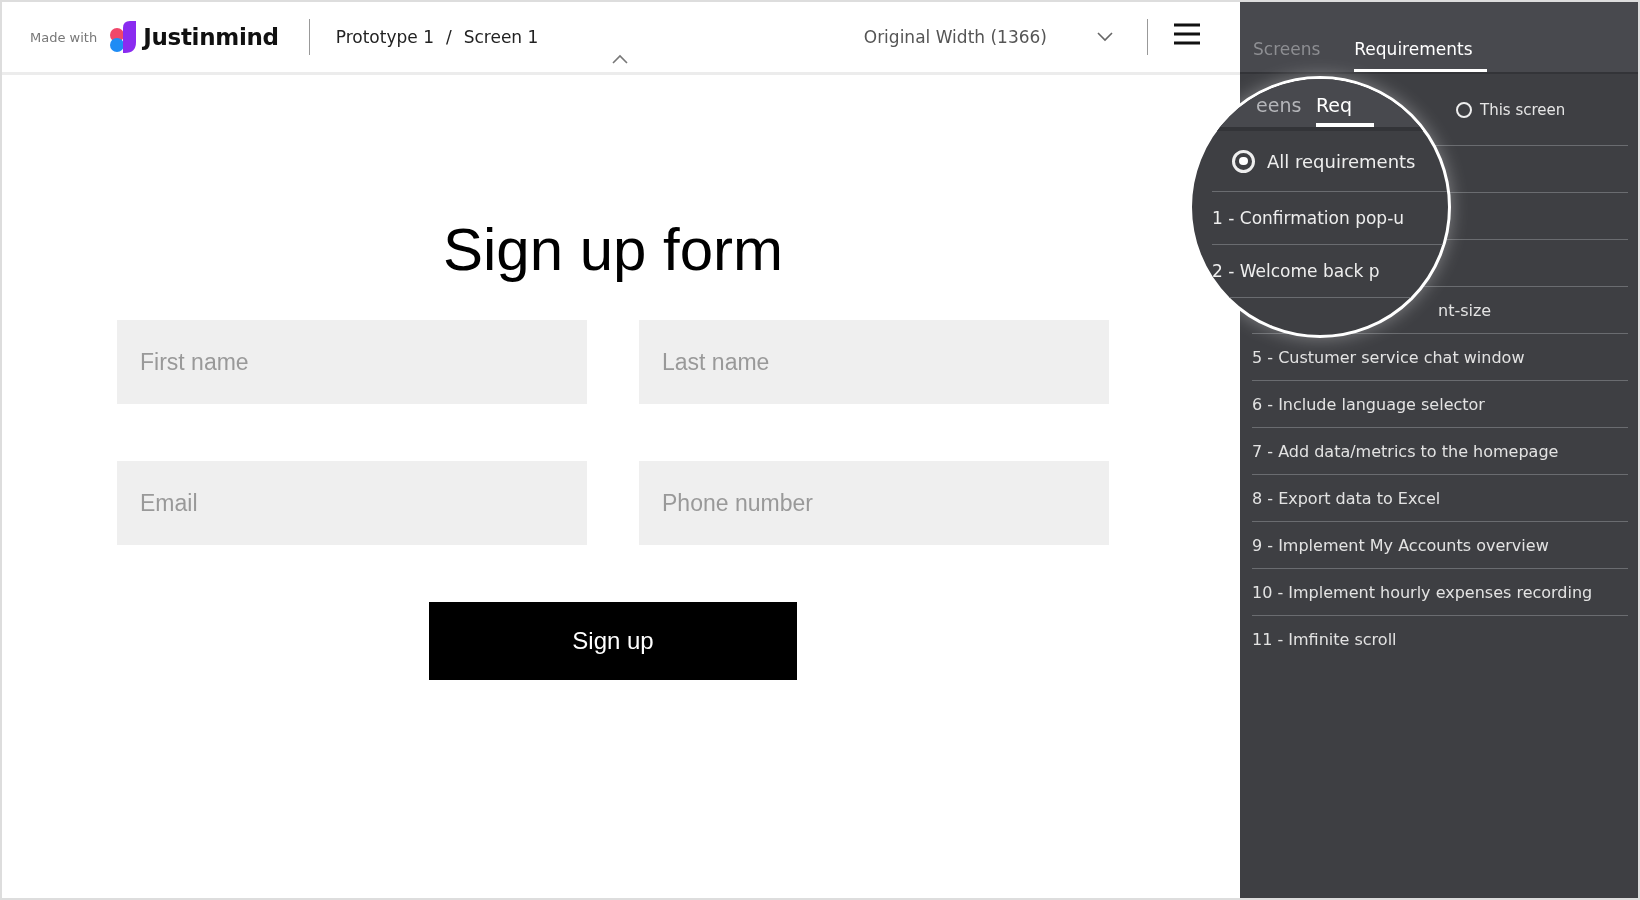 The image size is (1640, 900). Describe the element at coordinates (1422, 592) in the screenshot. I see `requirement-item: 10 - Implement hourly expenses recording` at that location.